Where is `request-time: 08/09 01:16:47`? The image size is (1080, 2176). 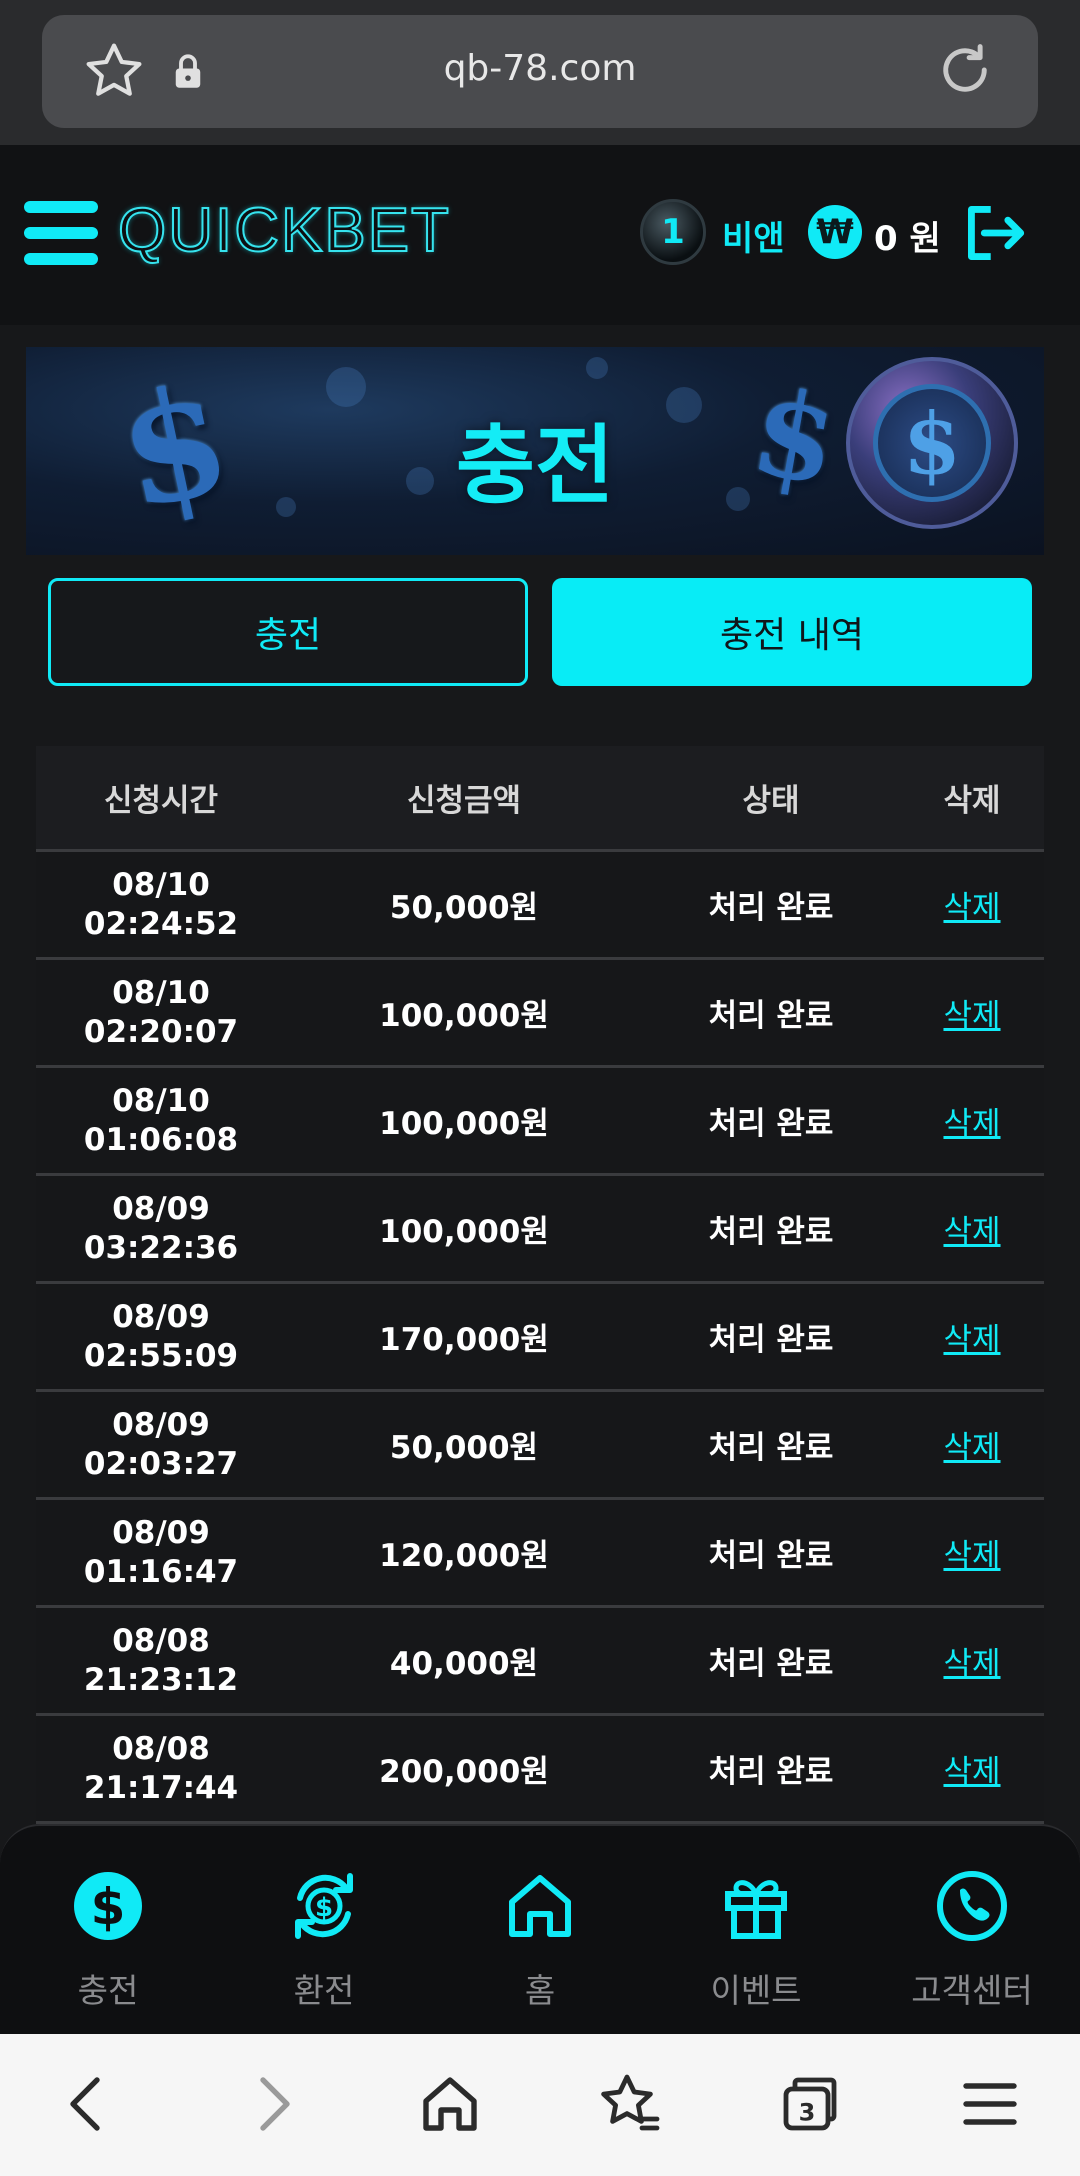
request-time: 08/09 01:16:47 is located at coordinates (161, 1553).